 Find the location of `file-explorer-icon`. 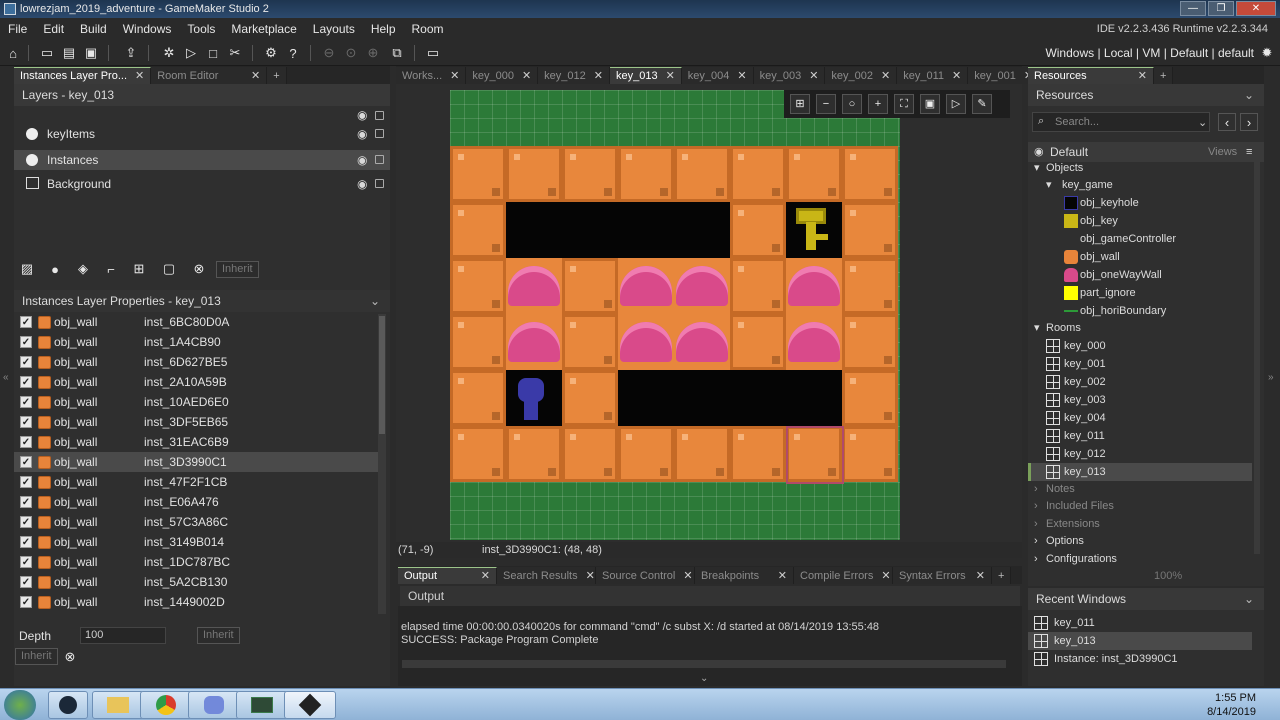

file-explorer-icon is located at coordinates (118, 705).